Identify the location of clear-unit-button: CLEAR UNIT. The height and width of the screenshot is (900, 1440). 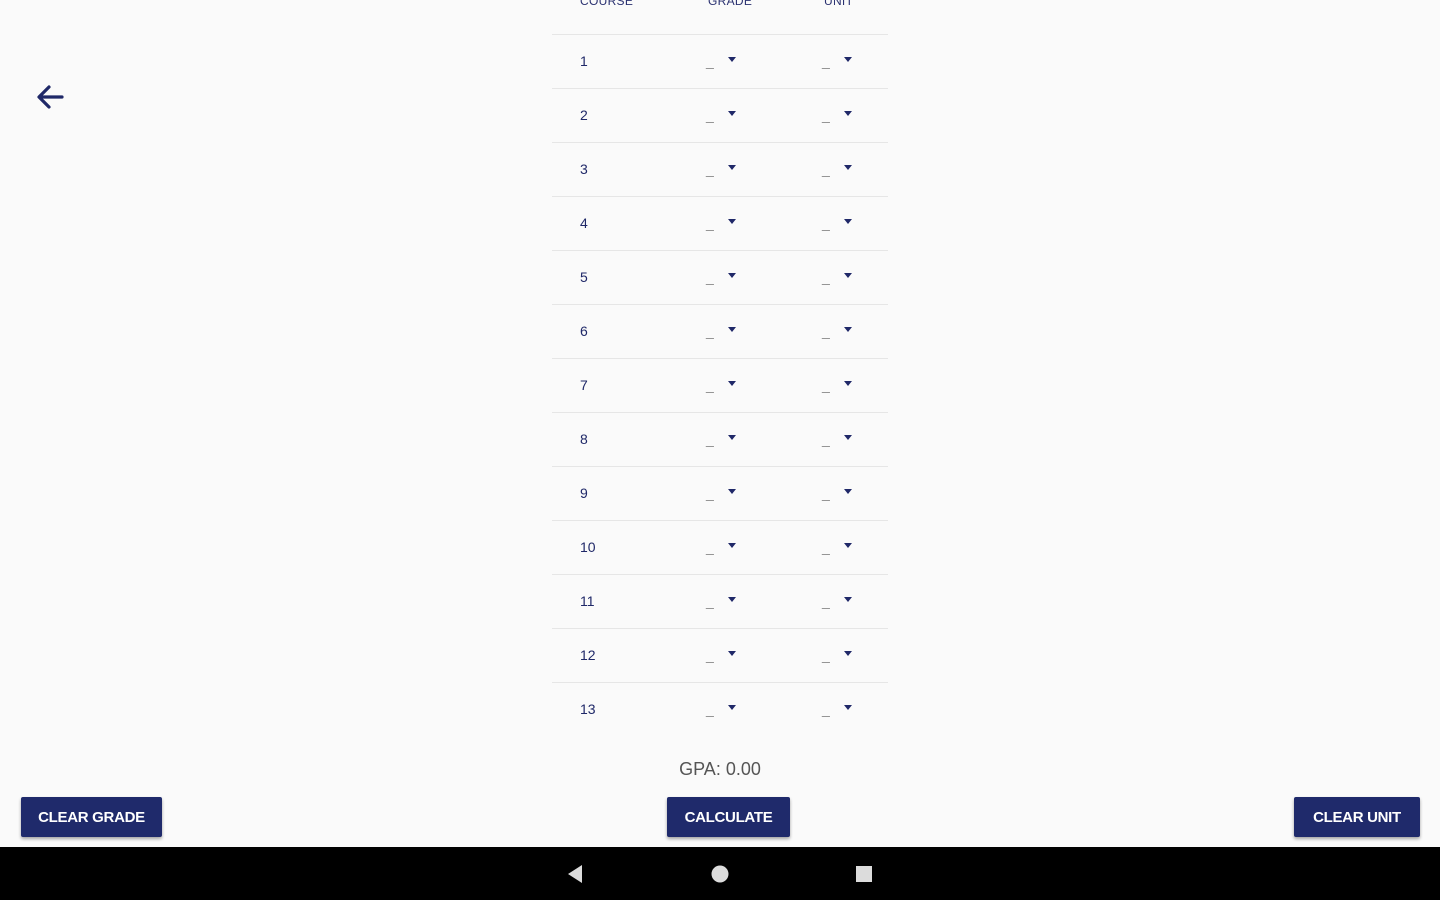
(1357, 817).